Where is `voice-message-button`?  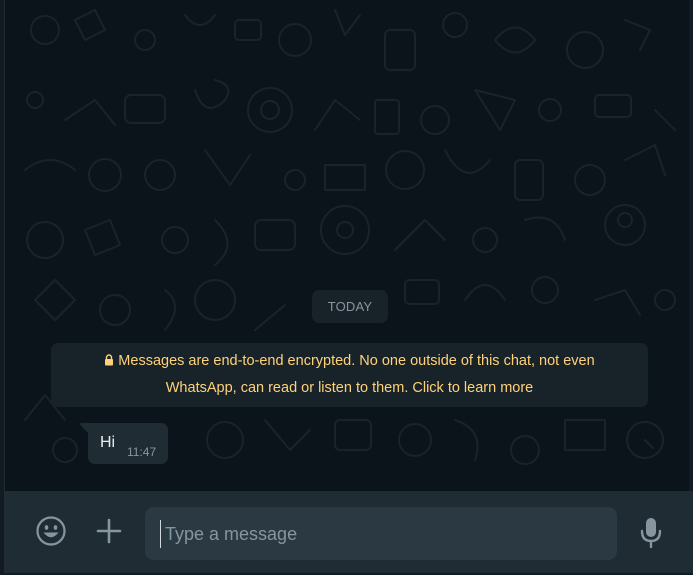 voice-message-button is located at coordinates (651, 533).